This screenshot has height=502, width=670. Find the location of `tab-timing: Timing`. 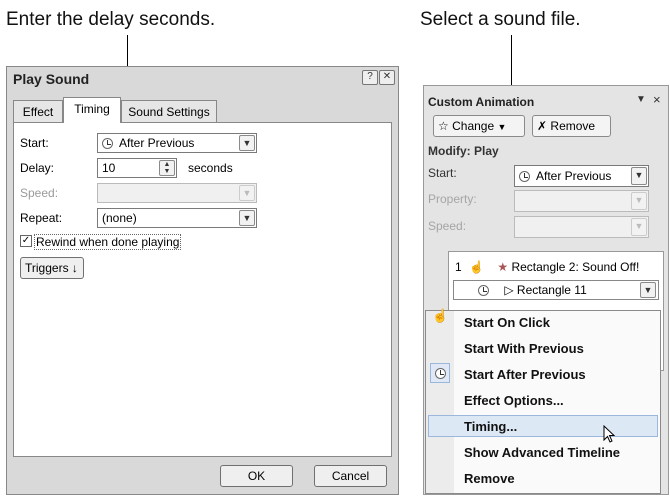

tab-timing: Timing is located at coordinates (92, 110).